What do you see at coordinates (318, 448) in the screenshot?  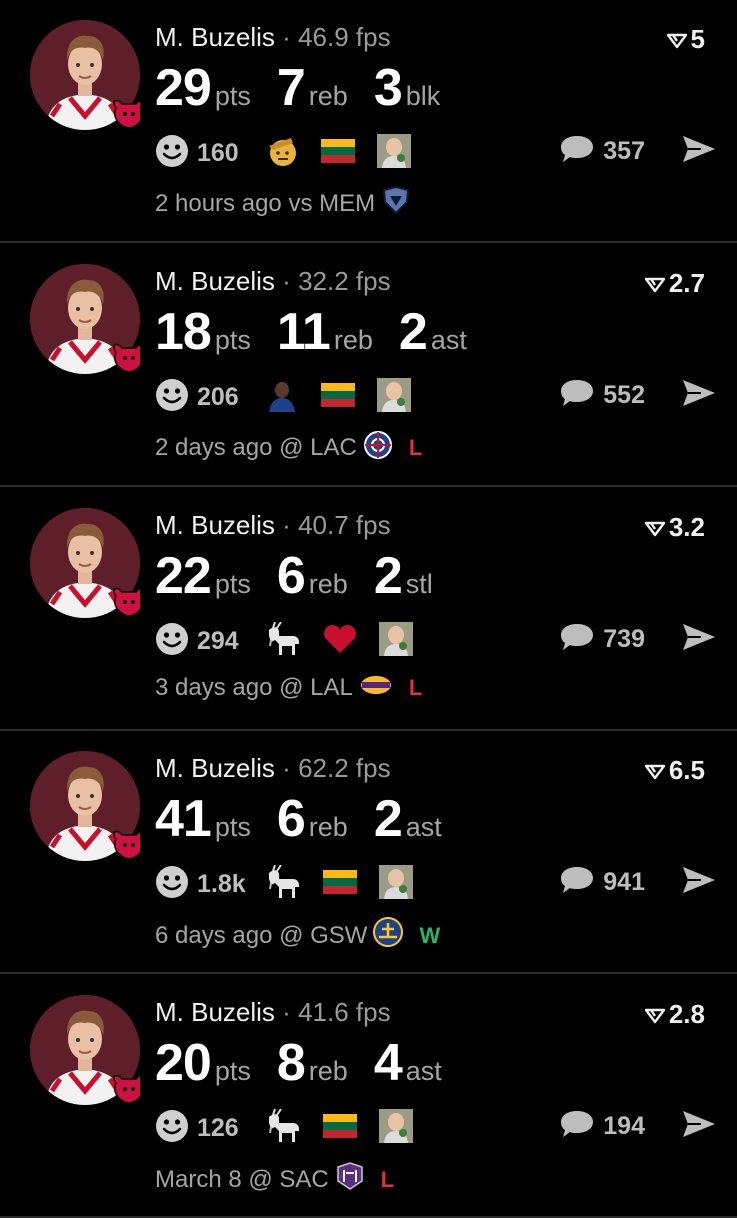 I see `opponent: @ LAC` at bounding box center [318, 448].